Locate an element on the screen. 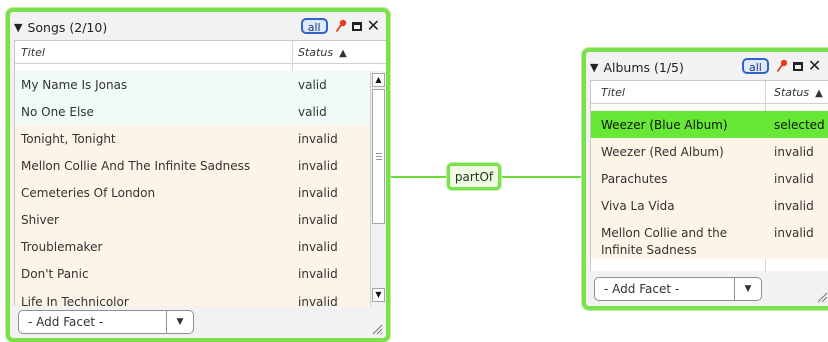 The image size is (828, 342). albums-panel-controls: all ✕ is located at coordinates (781, 66).